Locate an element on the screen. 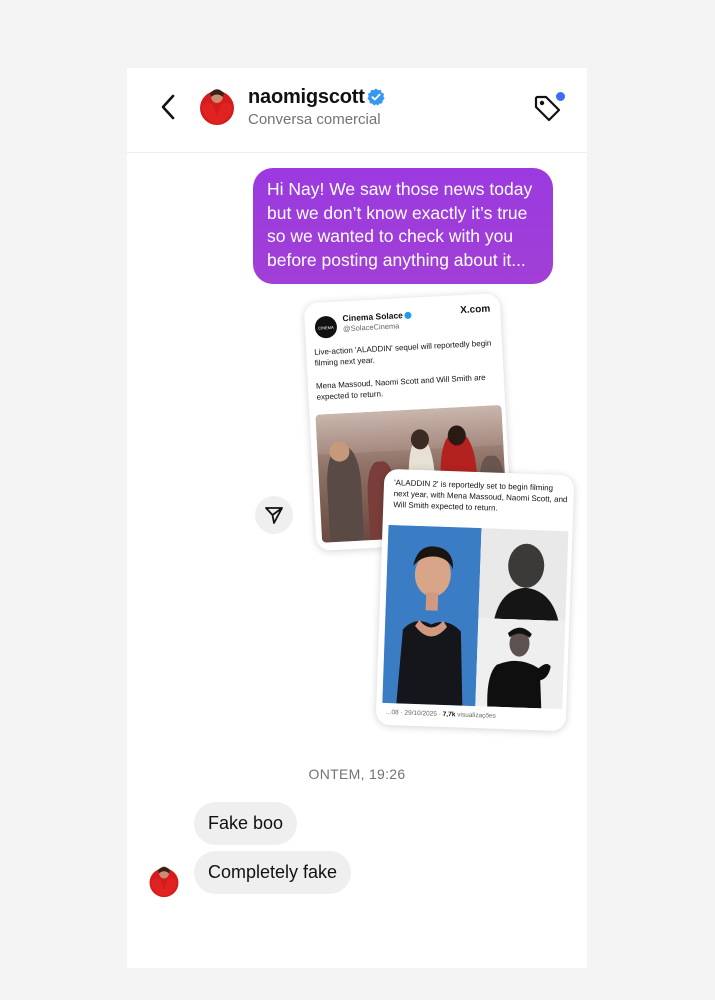  incoming-message: Fake boo is located at coordinates (246, 823).